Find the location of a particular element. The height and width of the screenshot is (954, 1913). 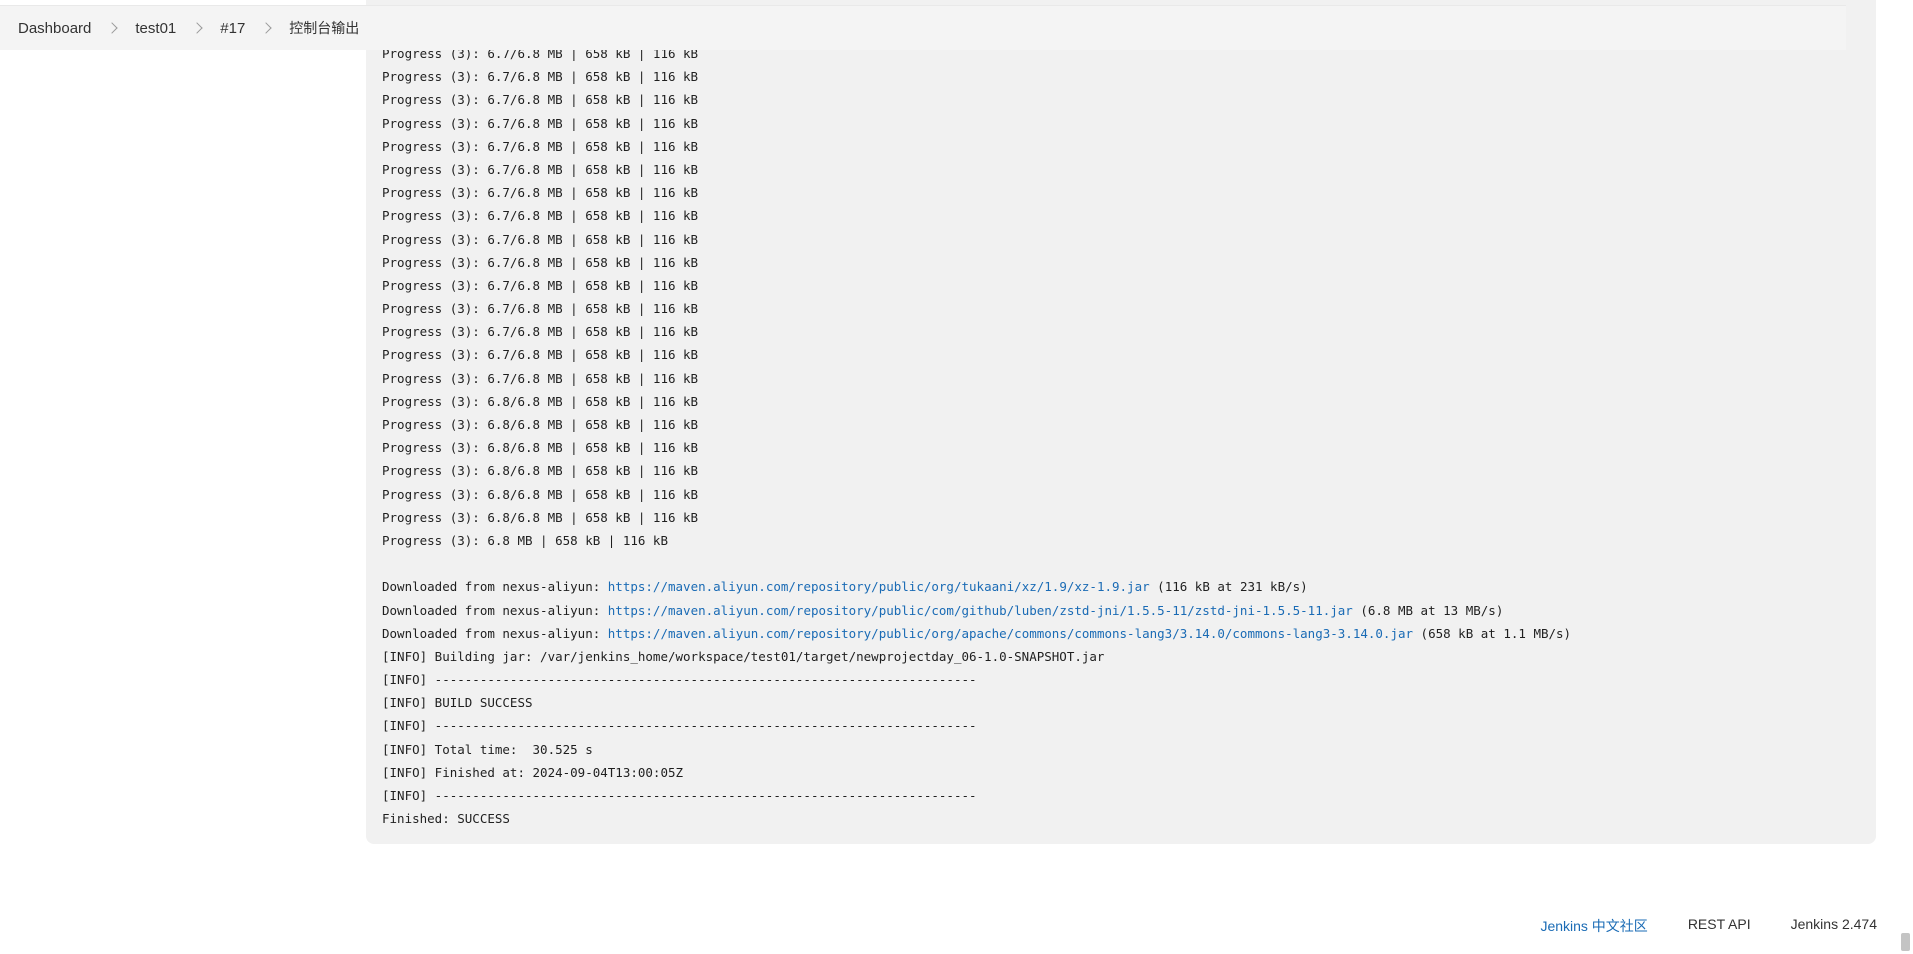

breadcrumb-build-17: #17 is located at coordinates (232, 28).